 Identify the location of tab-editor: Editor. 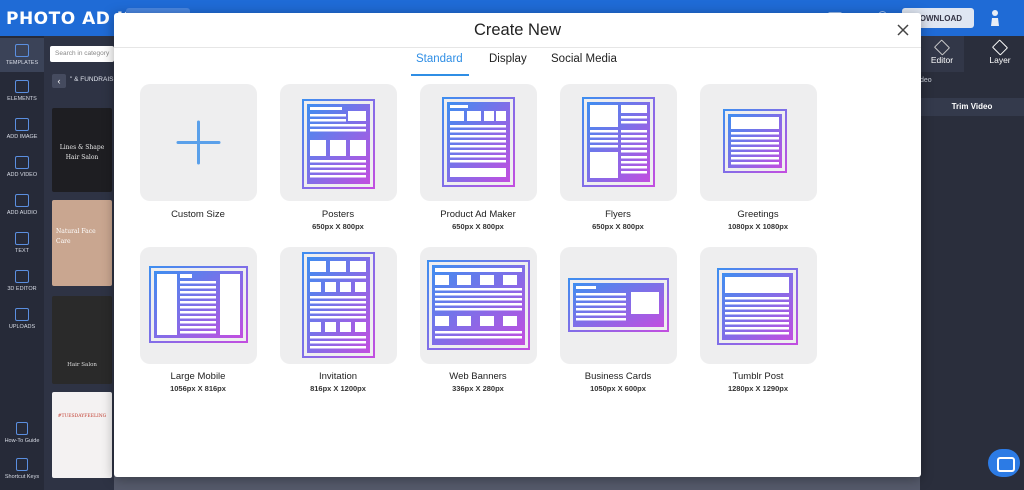
(942, 54).